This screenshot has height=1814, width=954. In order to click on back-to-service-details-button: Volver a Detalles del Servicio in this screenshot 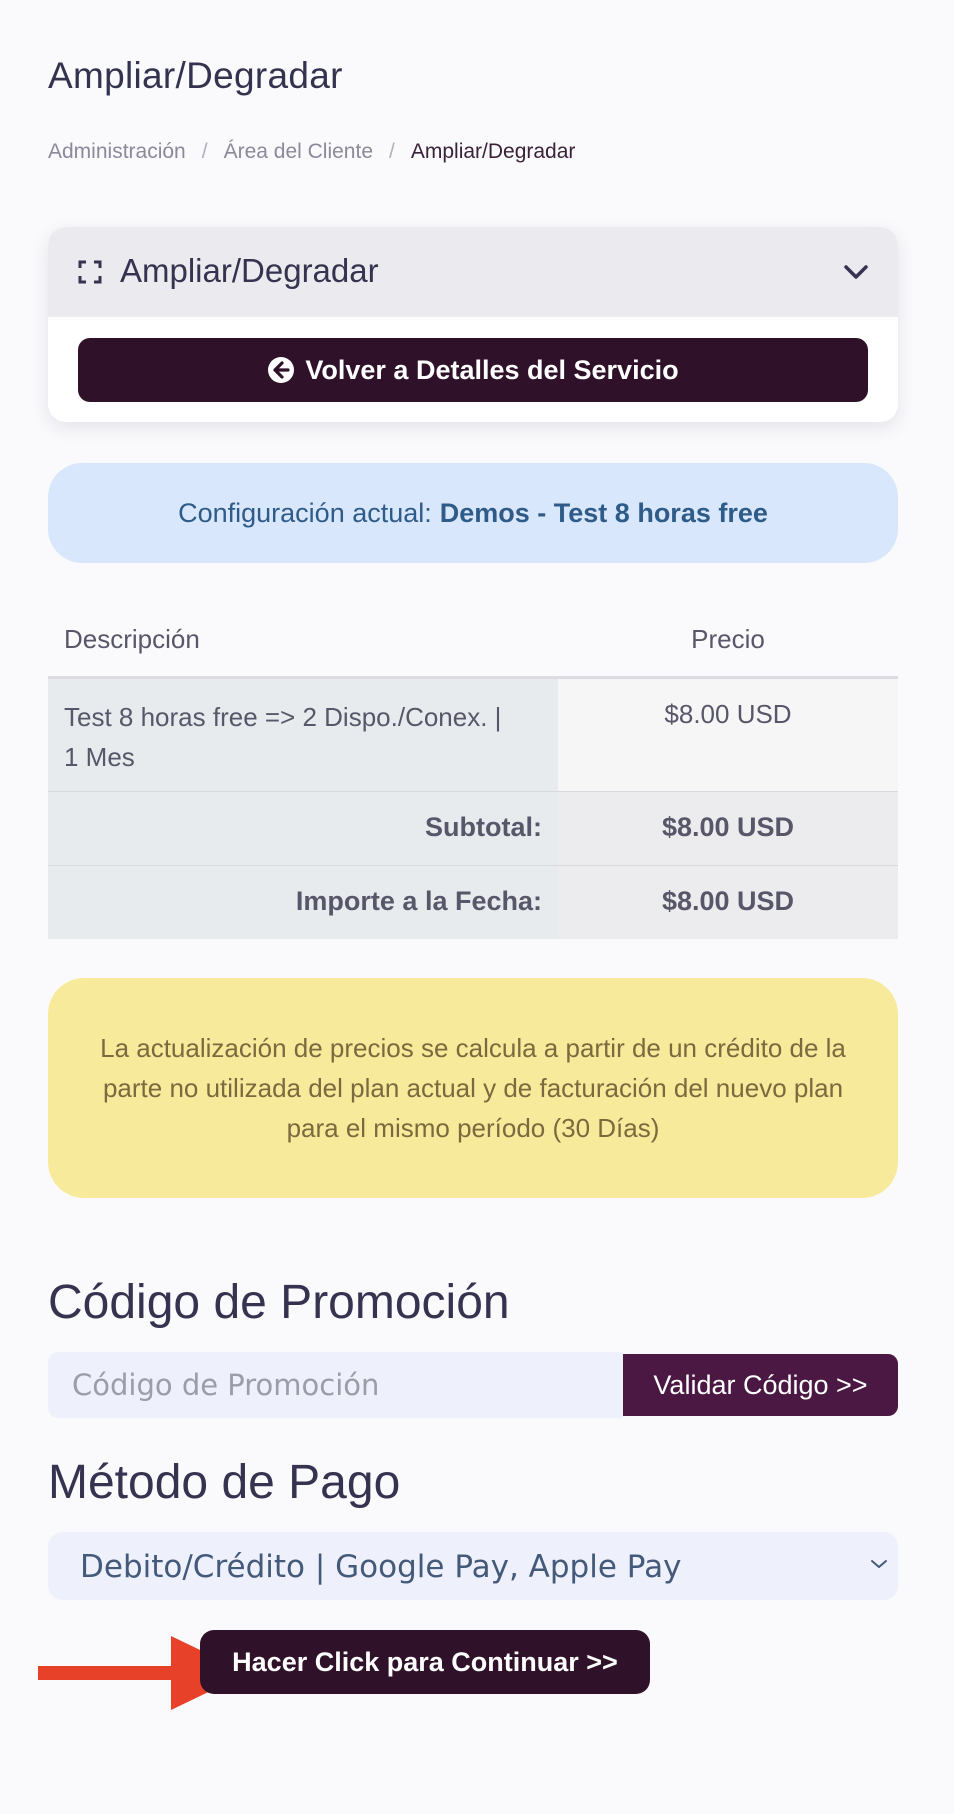, I will do `click(473, 370)`.